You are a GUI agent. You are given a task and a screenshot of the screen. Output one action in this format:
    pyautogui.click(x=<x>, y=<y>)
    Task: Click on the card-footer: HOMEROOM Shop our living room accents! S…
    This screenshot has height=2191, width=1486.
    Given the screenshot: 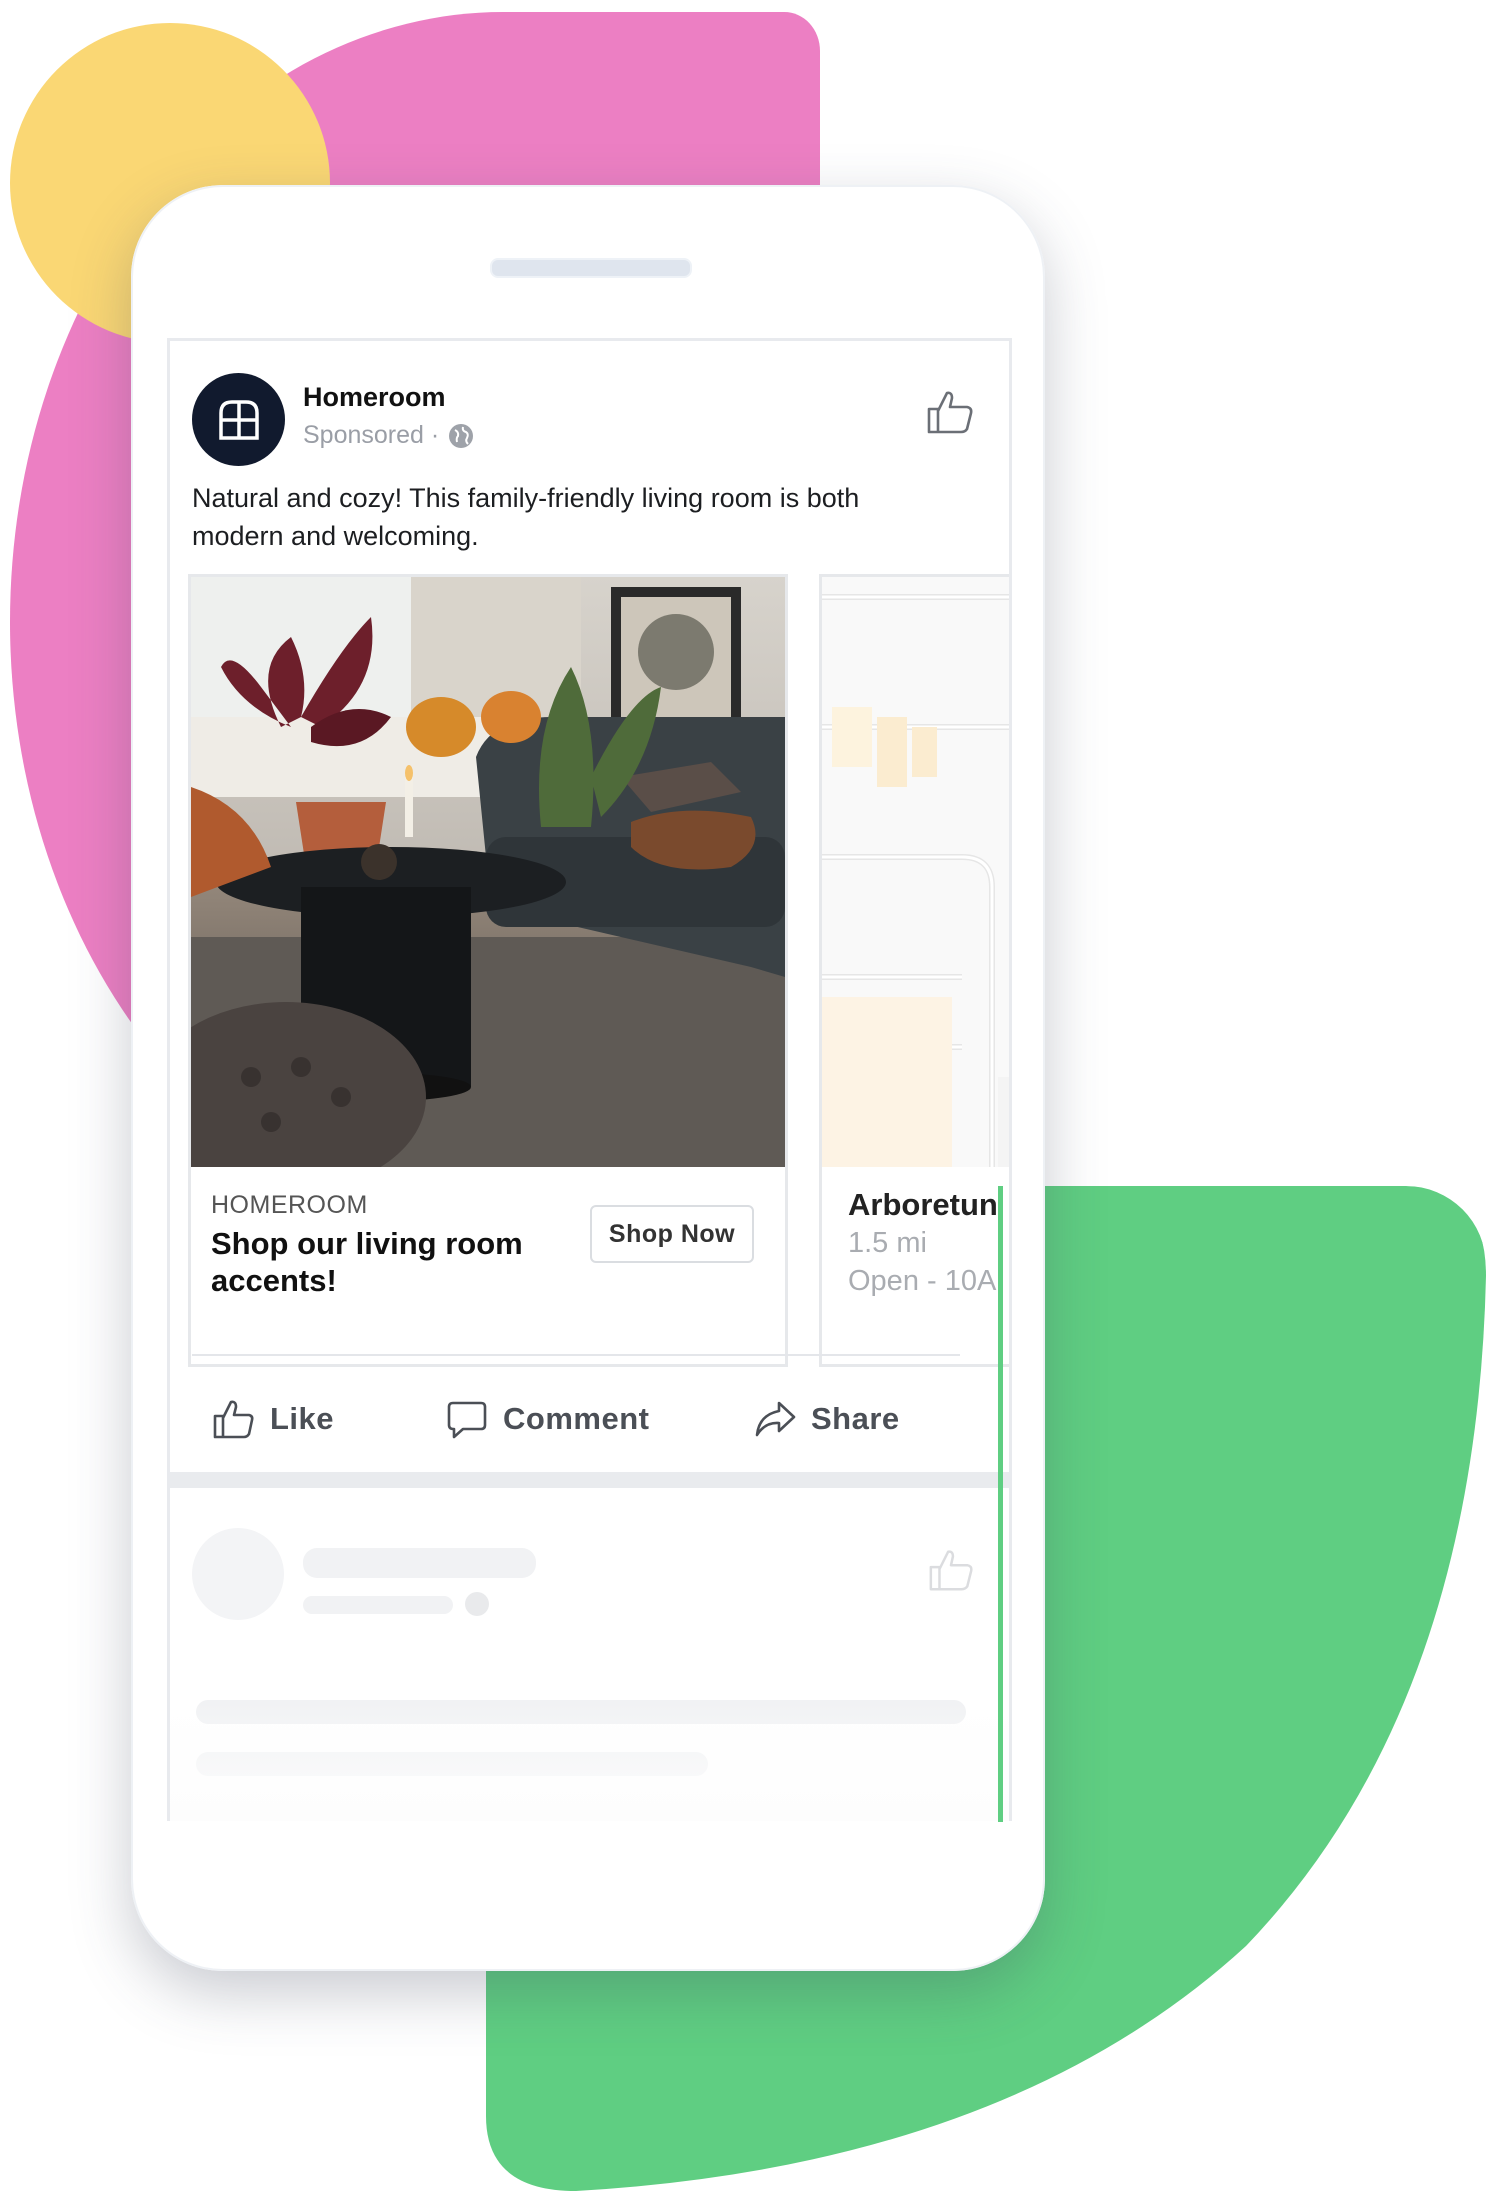 What is the action you would take?
    pyautogui.click(x=488, y=1265)
    